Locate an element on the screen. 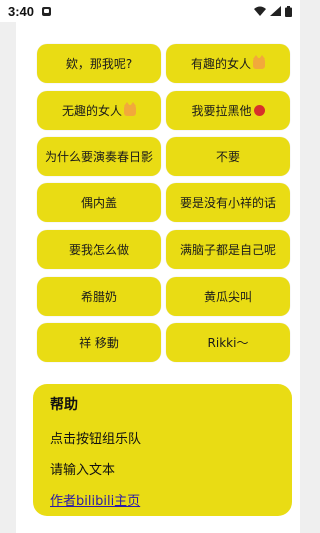  status-time: 3:40 is located at coordinates (21, 11).